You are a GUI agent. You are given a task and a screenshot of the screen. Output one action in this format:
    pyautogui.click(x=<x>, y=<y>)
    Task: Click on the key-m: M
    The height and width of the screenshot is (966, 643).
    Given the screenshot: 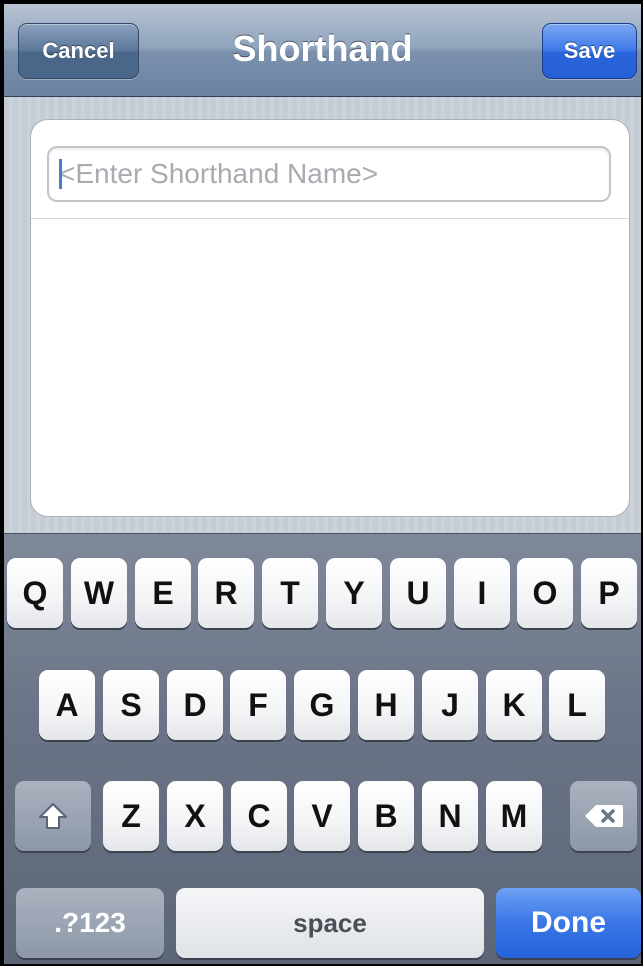 What is the action you would take?
    pyautogui.click(x=514, y=816)
    